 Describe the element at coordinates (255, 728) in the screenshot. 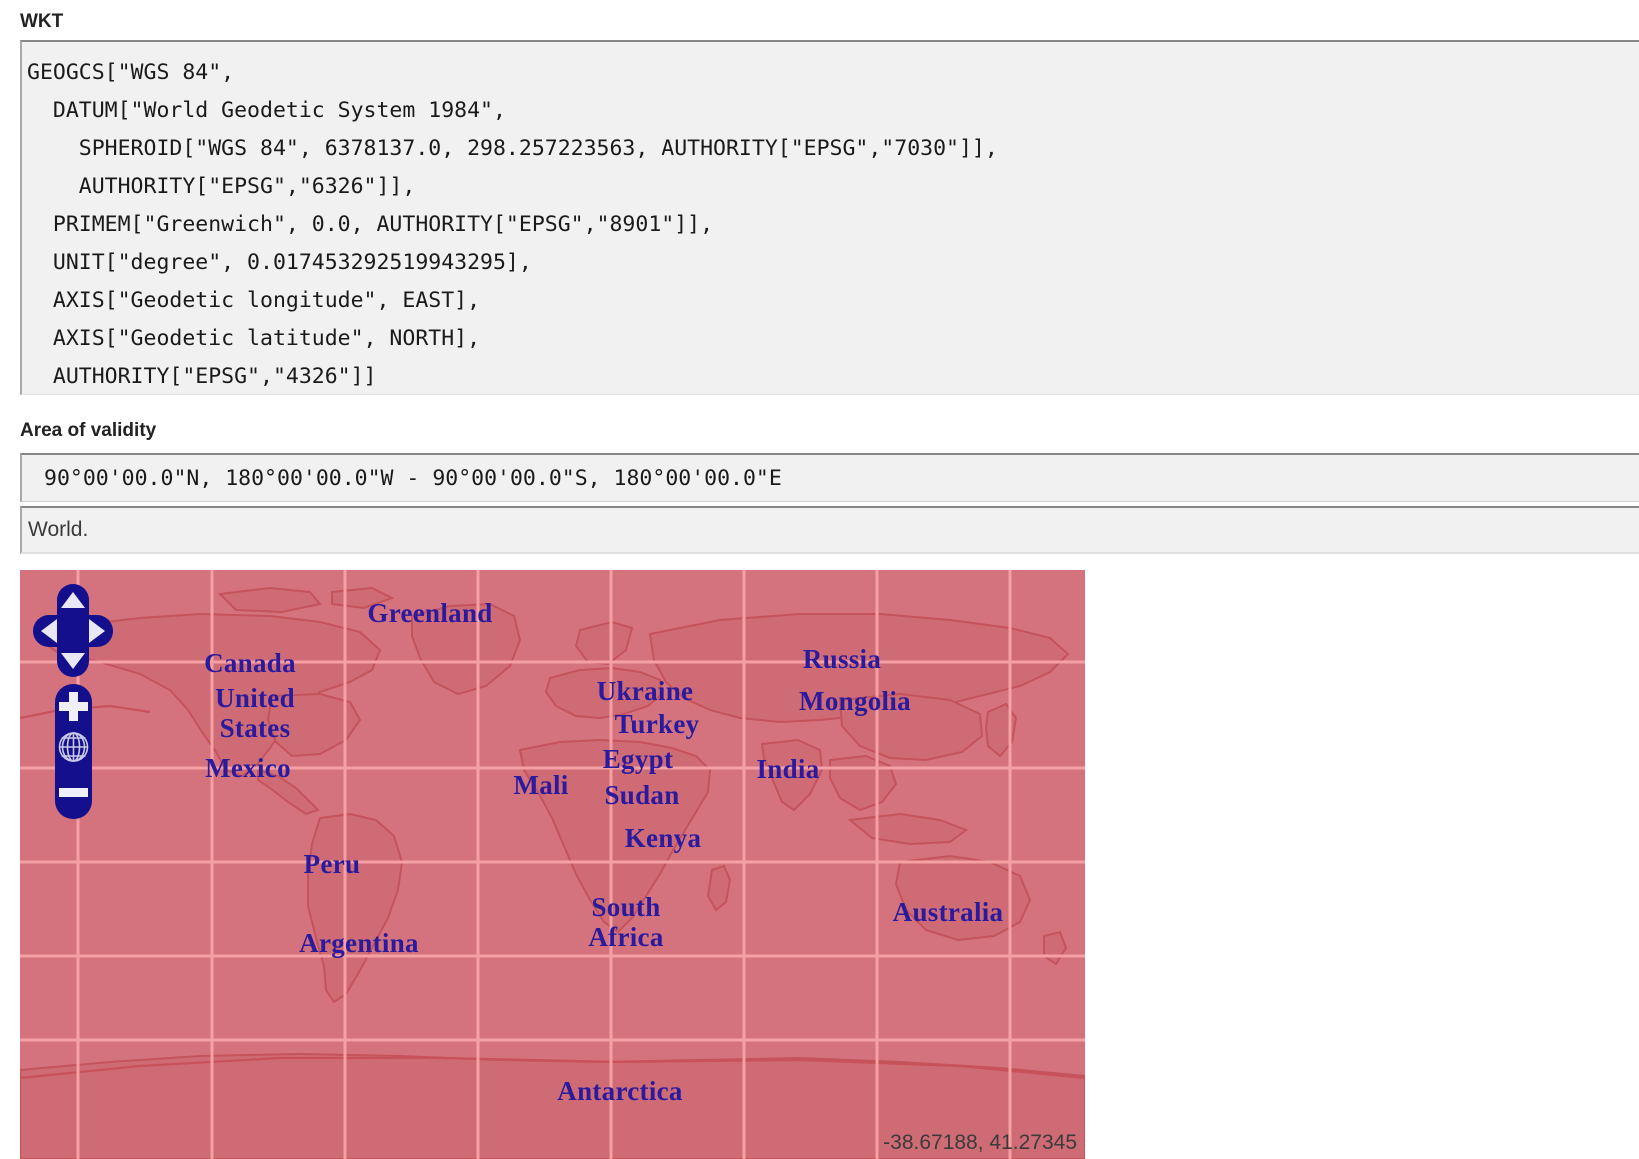

I see `map-label-united-states-line2: States` at that location.